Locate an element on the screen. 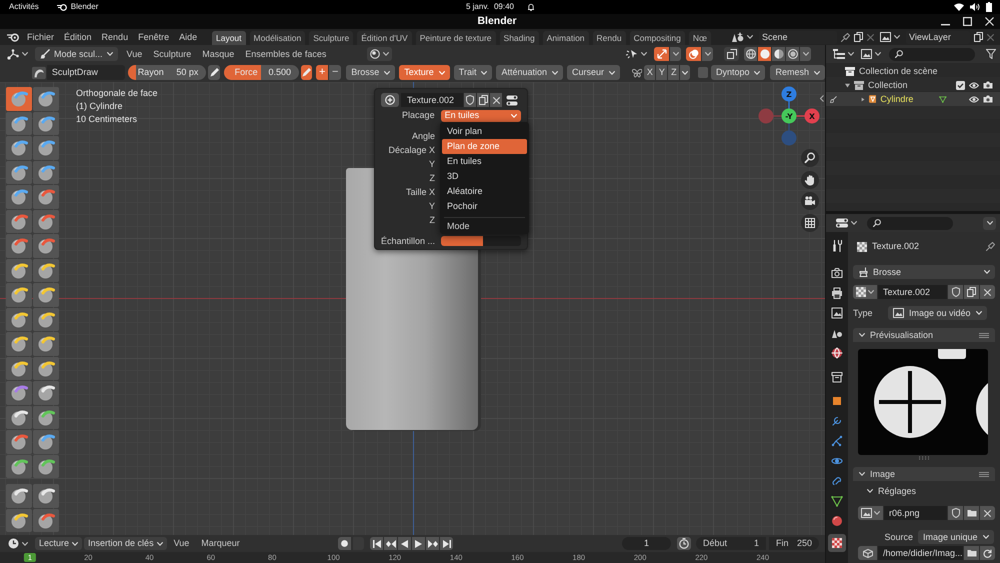 This screenshot has width=1000, height=563. resize-grip-icon is located at coordinates (924, 458).